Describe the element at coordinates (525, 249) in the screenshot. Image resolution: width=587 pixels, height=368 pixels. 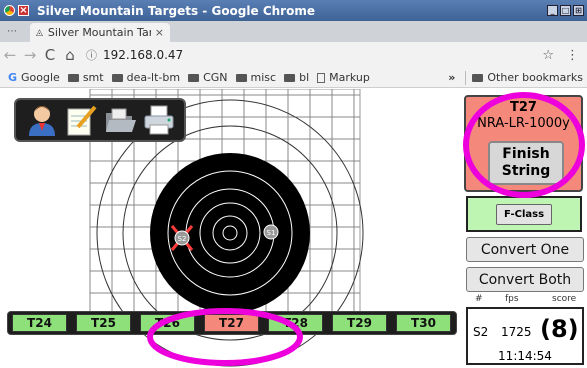
I see `convert-one-button: Convert One` at that location.